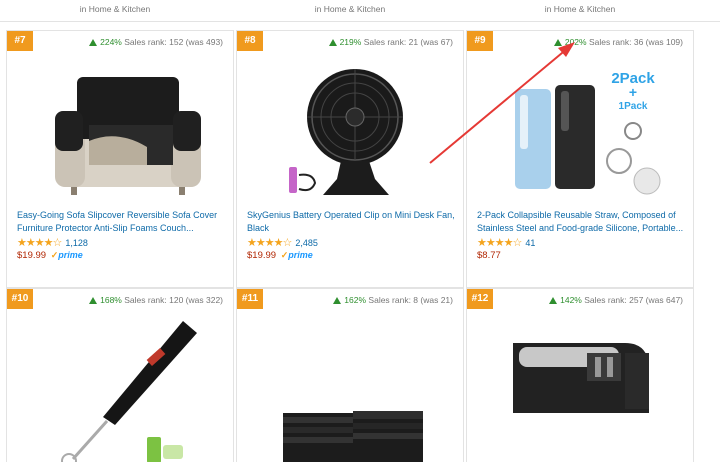  I want to click on percent-change: 162%, so click(355, 300).